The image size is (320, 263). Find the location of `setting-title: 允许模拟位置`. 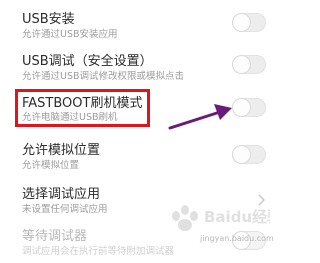

setting-title: 允许模拟位置 is located at coordinates (61, 150).